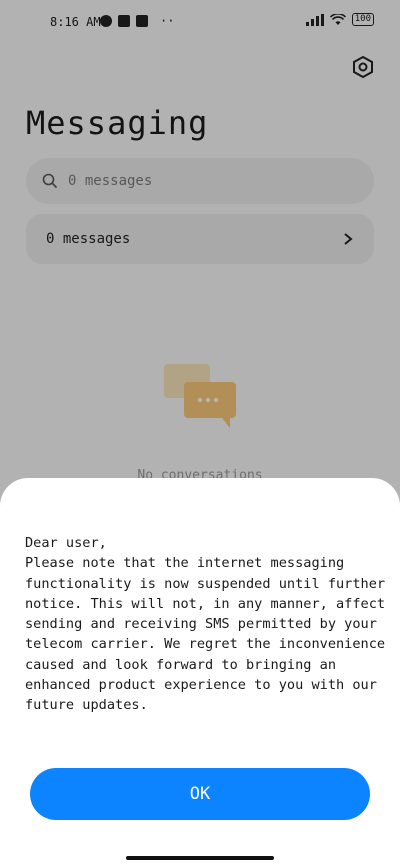  Describe the element at coordinates (200, 858) in the screenshot. I see `home-indicator` at that location.